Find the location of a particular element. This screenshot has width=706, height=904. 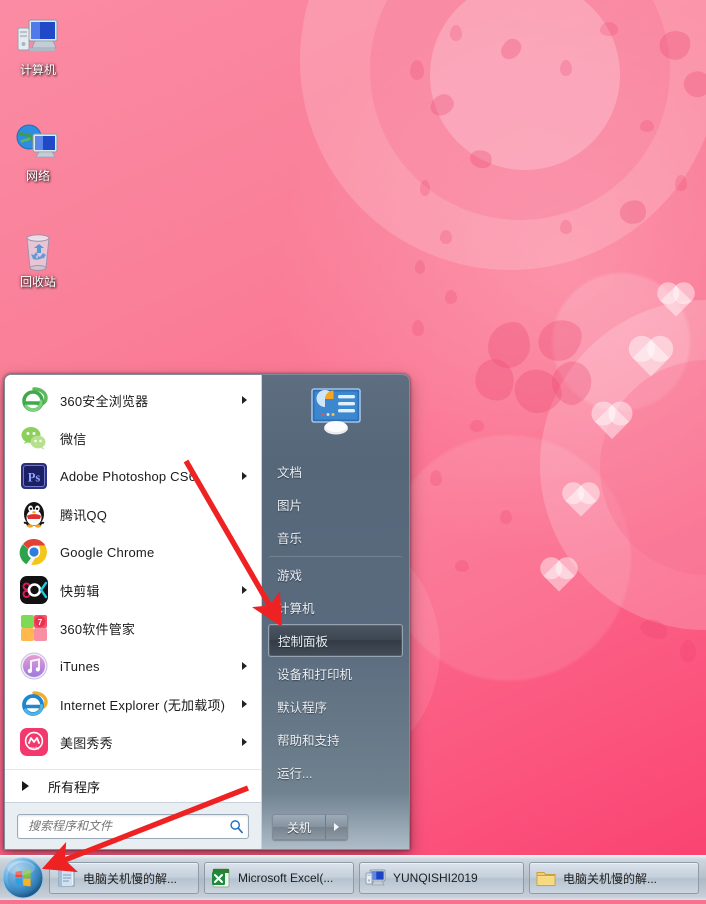

computer-icon is located at coordinates (38, 36).